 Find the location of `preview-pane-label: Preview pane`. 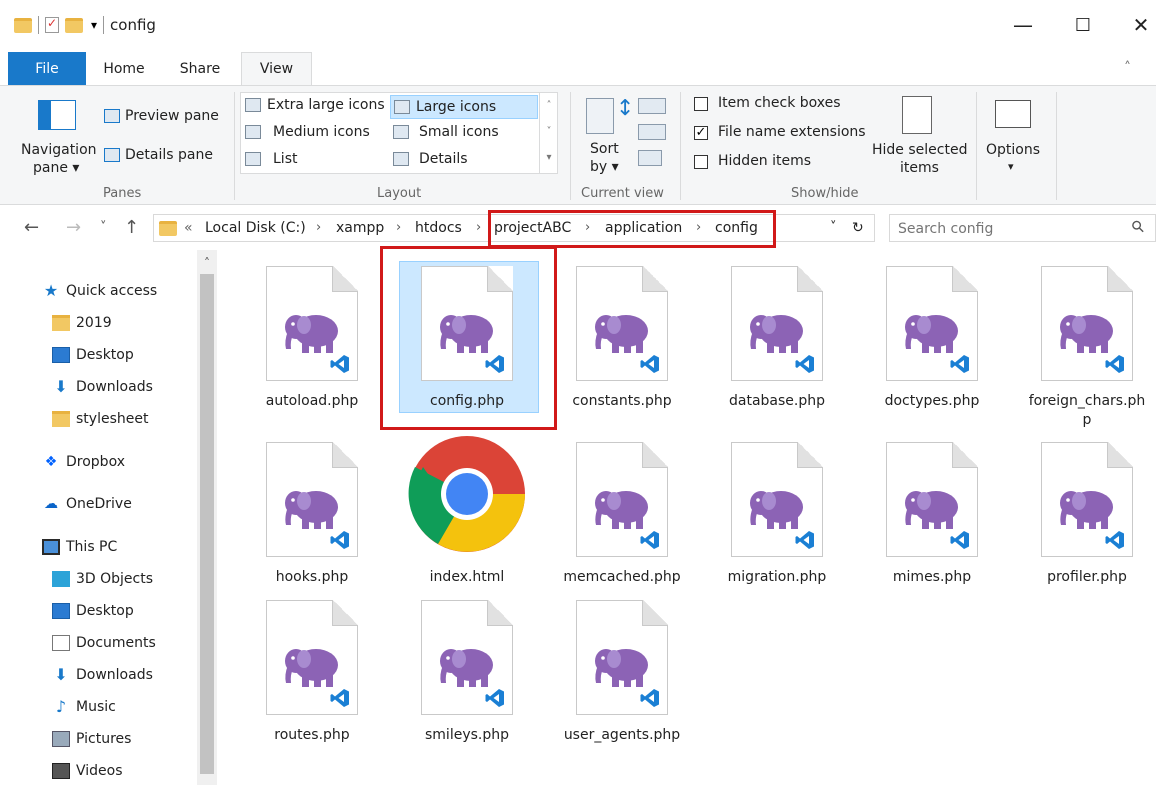

preview-pane-label: Preview pane is located at coordinates (172, 116).